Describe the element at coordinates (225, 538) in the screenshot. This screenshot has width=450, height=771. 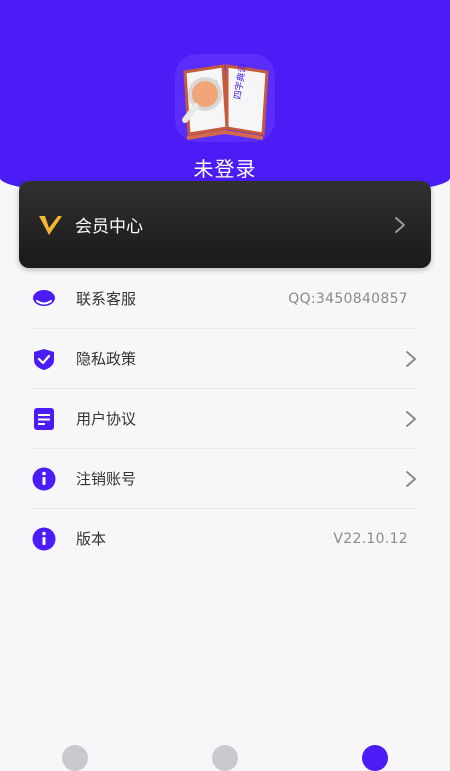
I see `menu-item-version: 版本 V22.10.12` at that location.